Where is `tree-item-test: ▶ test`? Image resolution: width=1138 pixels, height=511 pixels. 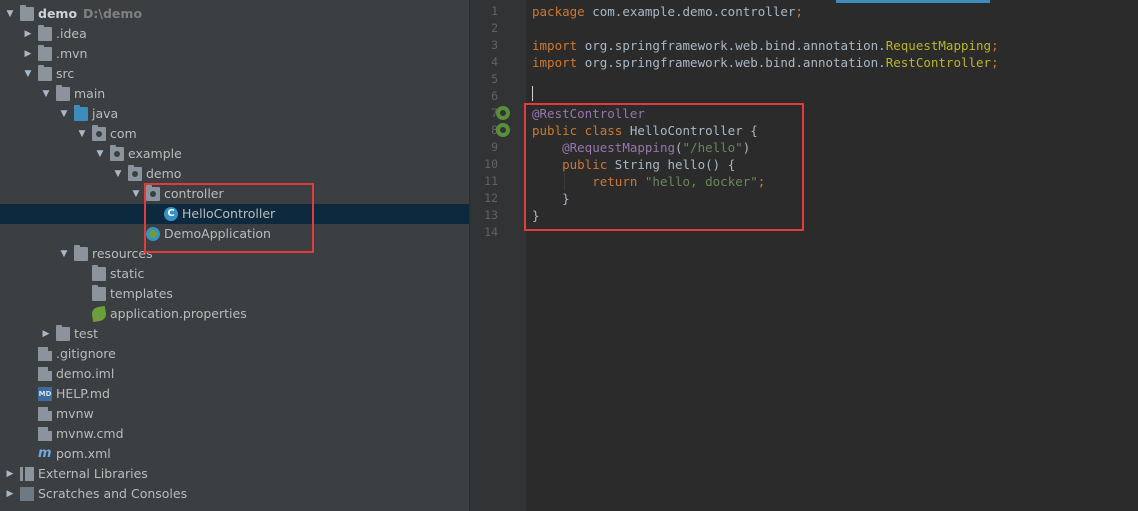 tree-item-test: ▶ test is located at coordinates (234, 334).